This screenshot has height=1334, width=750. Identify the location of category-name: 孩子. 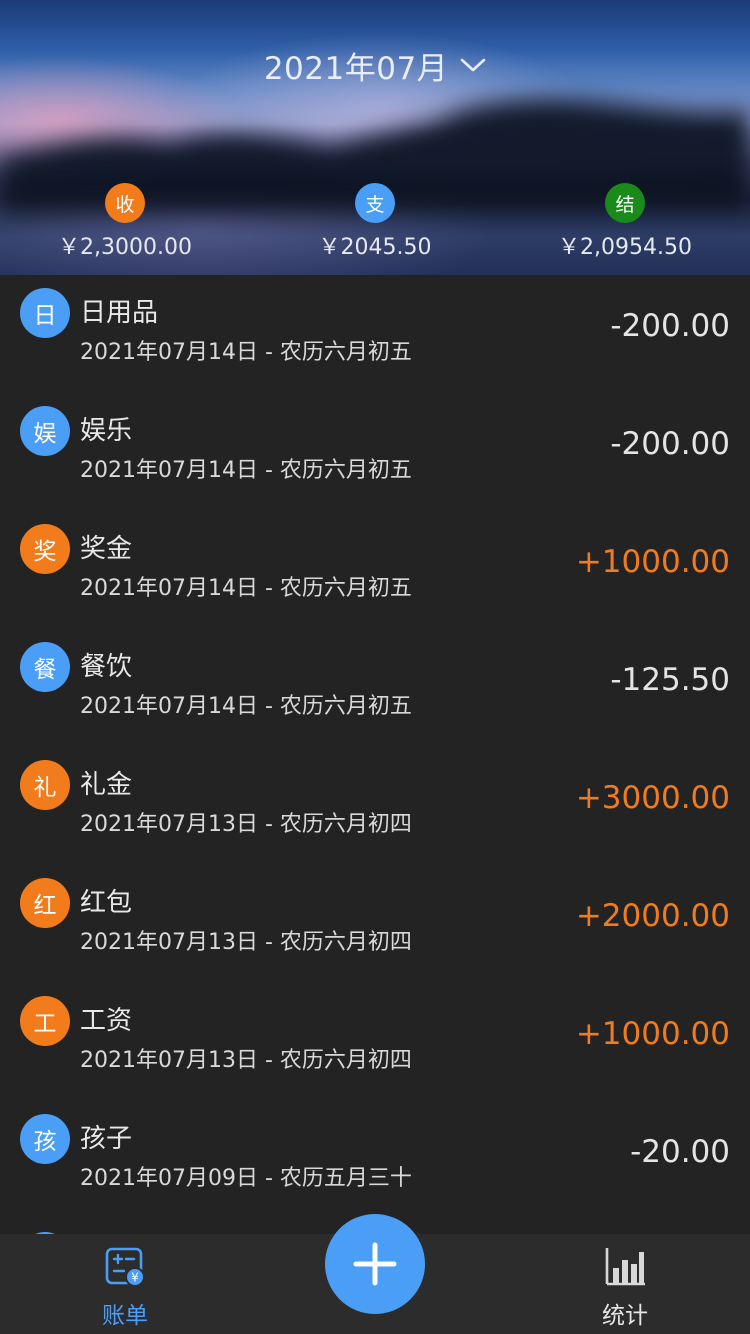
(106, 1139).